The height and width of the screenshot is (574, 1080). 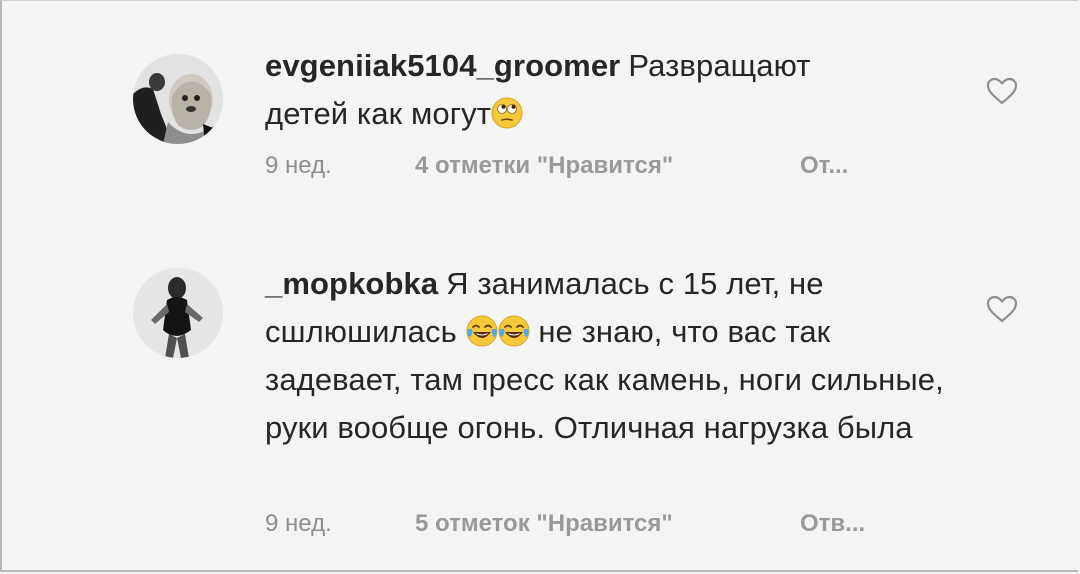 What do you see at coordinates (378, 113) in the screenshot?
I see `comment-text-line: детей как могут` at bounding box center [378, 113].